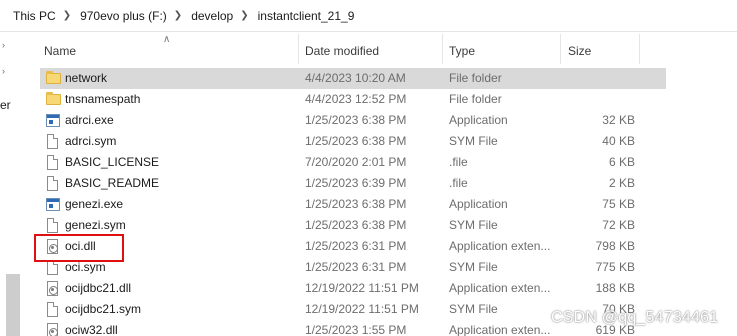  I want to click on file-name: BASIC_README, so click(112, 183).